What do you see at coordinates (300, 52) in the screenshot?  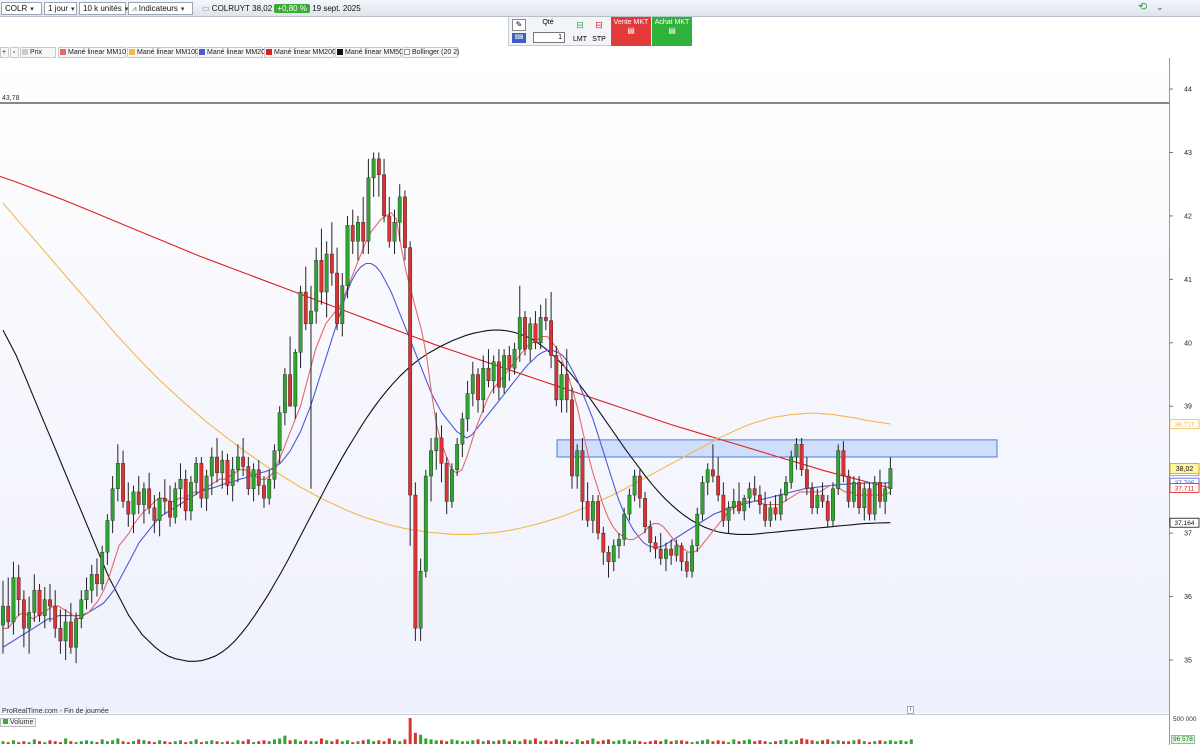 I see `legend-item-mm200: Mané linear MM200` at bounding box center [300, 52].